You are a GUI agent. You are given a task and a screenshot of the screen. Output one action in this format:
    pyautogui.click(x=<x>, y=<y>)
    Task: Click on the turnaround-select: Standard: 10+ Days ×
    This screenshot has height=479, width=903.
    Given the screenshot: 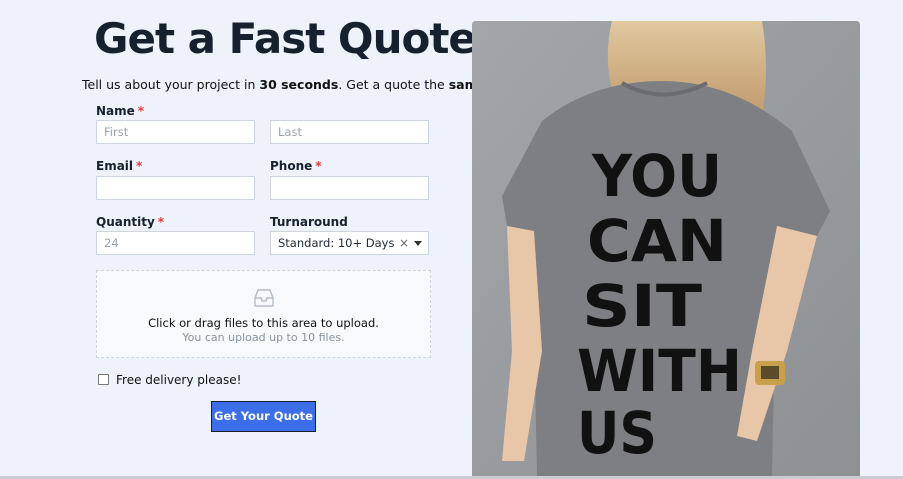 What is the action you would take?
    pyautogui.click(x=349, y=243)
    